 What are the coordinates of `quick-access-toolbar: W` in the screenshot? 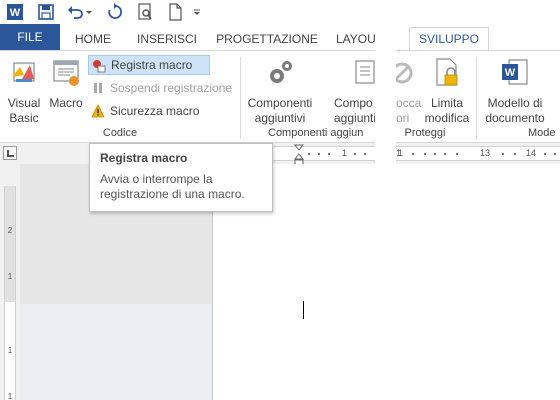 It's located at (280, 12).